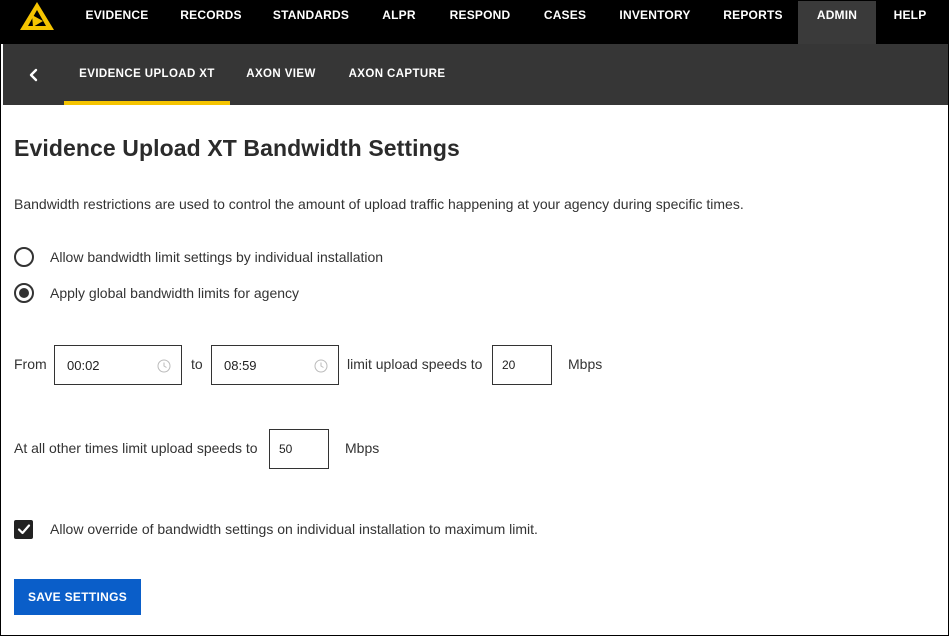 The height and width of the screenshot is (636, 949). Describe the element at coordinates (655, 22) in the screenshot. I see `nav-inventory: INVENTORY` at that location.